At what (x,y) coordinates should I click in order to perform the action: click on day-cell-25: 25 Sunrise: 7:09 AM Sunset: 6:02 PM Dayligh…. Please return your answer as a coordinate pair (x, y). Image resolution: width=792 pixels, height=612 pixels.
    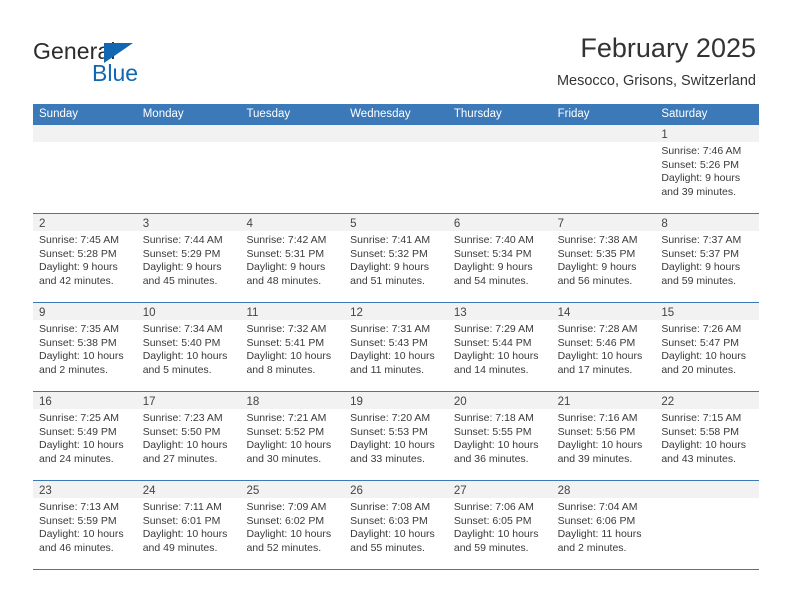
    Looking at the image, I should click on (292, 525).